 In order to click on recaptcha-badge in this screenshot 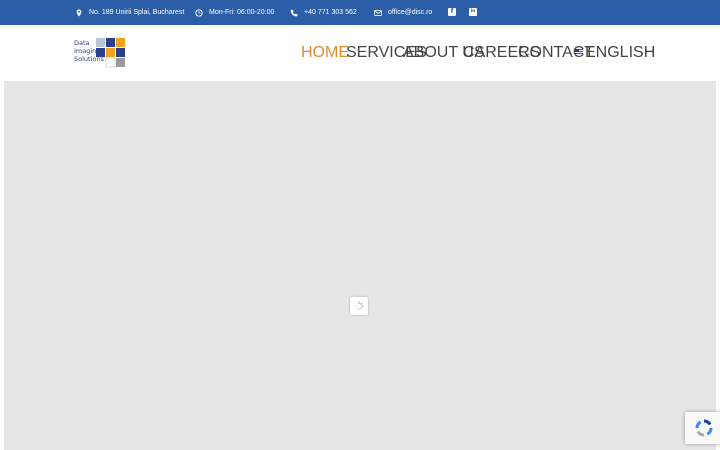, I will do `click(702, 428)`.